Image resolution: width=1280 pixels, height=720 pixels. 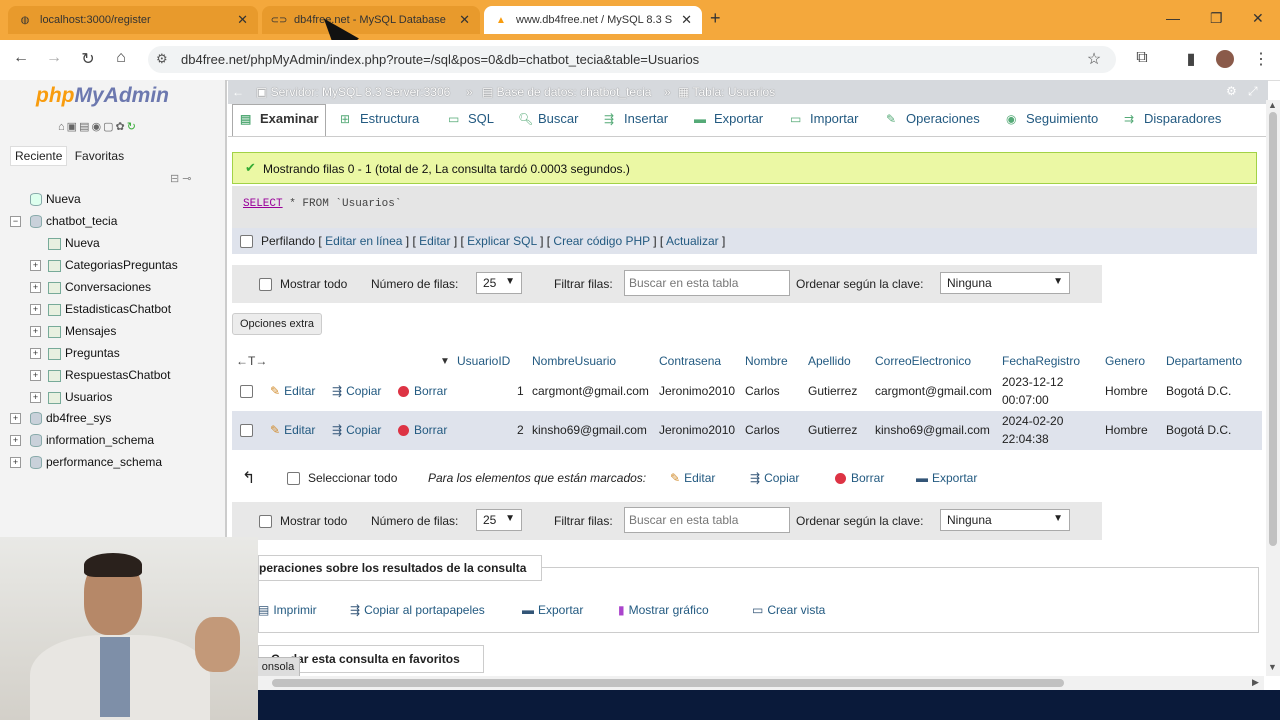 What do you see at coordinates (1142, 58) in the screenshot?
I see `extensions-icon: ⧉` at bounding box center [1142, 58].